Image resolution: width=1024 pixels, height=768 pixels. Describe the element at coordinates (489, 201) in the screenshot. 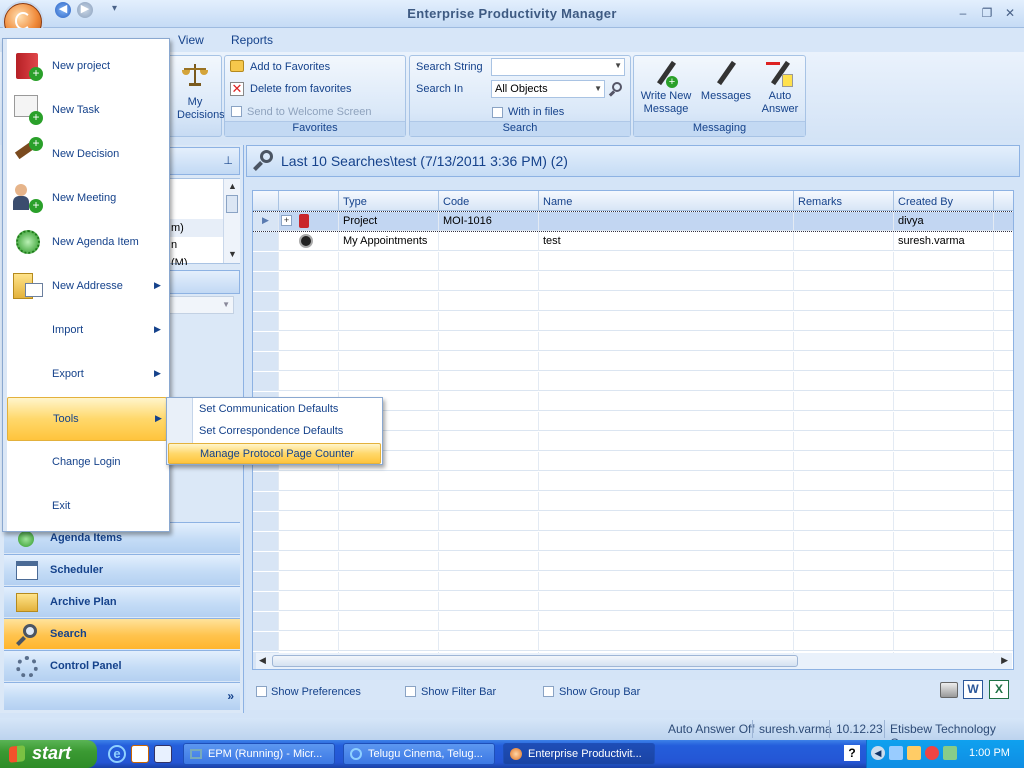

I see `column-header-code: Code` at that location.